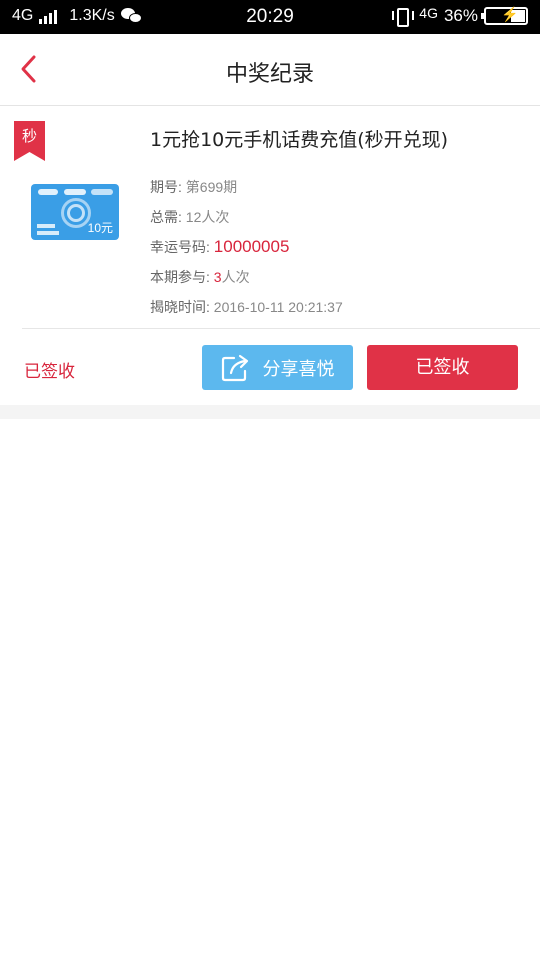 This screenshot has width=540, height=960. What do you see at coordinates (504, 15) in the screenshot?
I see `battery-icon: ⚡` at bounding box center [504, 15].